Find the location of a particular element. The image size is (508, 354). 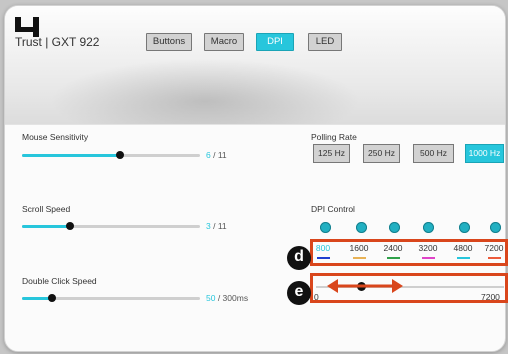

polling-250-button: 250 Hz is located at coordinates (381, 153).